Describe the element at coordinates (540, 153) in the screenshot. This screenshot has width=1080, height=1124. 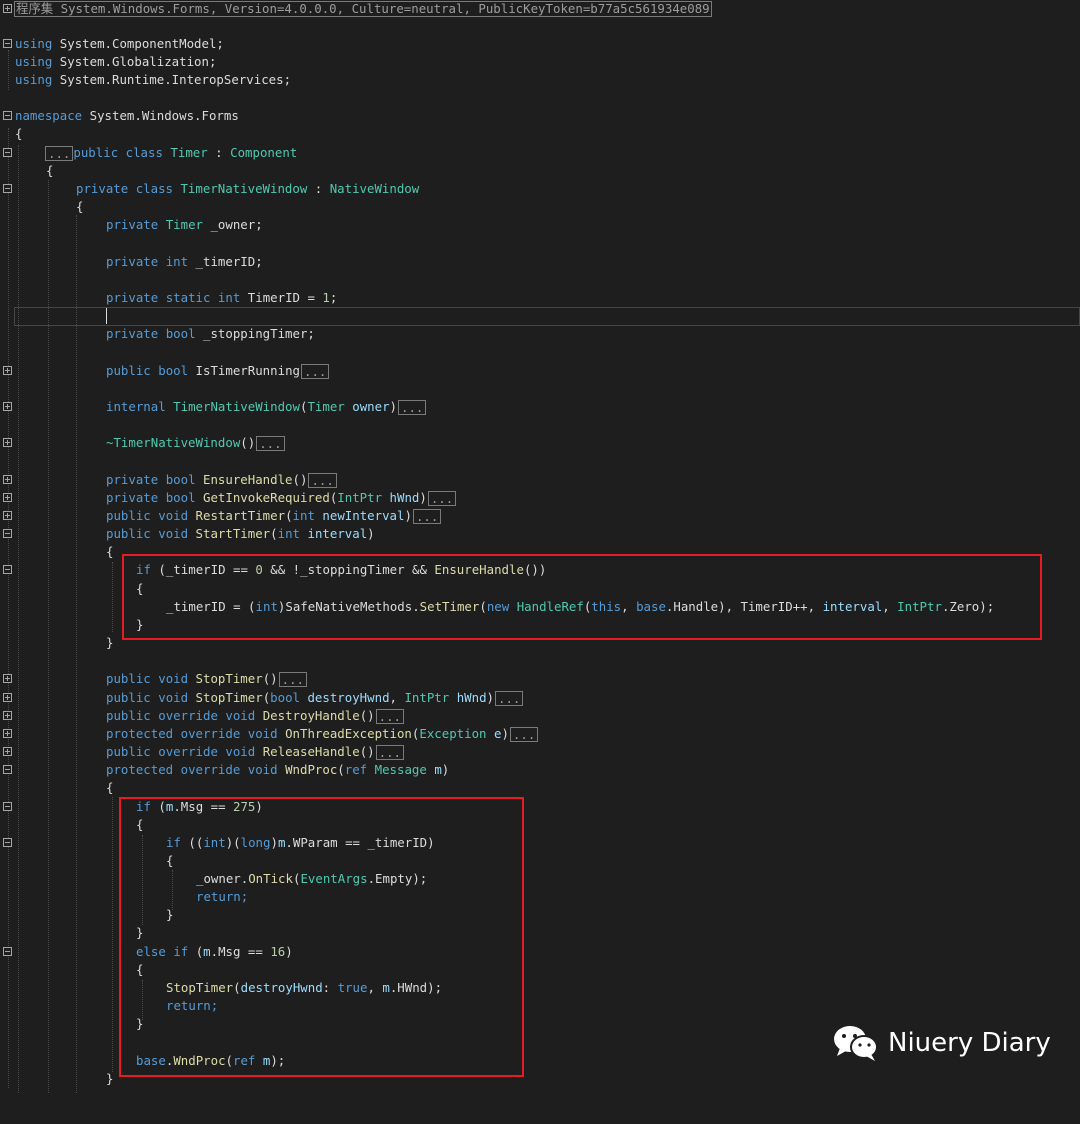
I see `code-line: ... public class Timer : Component` at that location.